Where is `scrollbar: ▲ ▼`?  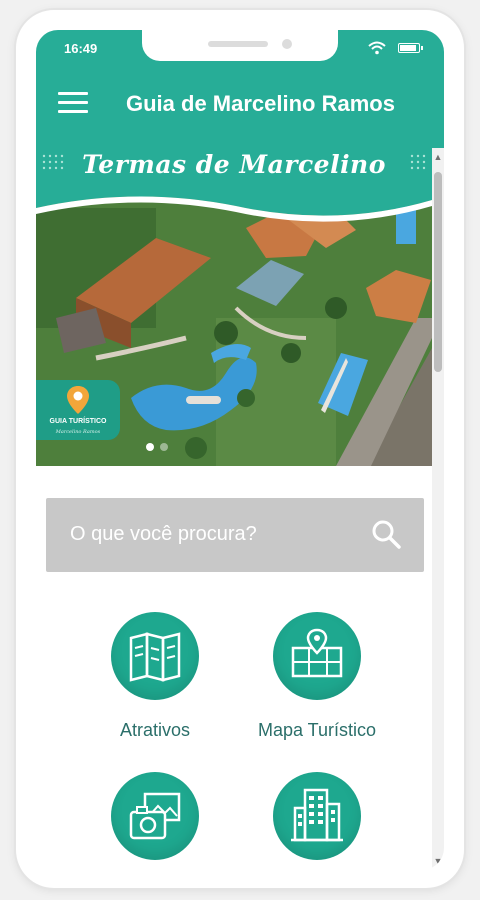
scrollbar: ▲ ▼ is located at coordinates (438, 509).